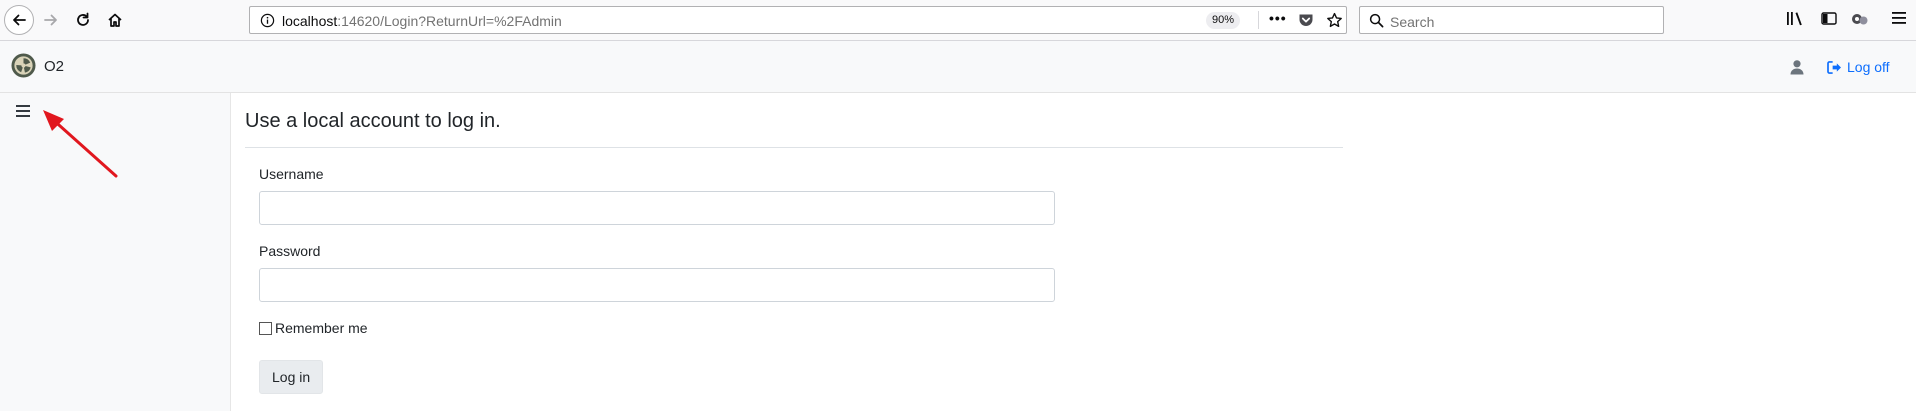 The image size is (1916, 411). What do you see at coordinates (291, 174) in the screenshot?
I see `username-label: Username` at bounding box center [291, 174].